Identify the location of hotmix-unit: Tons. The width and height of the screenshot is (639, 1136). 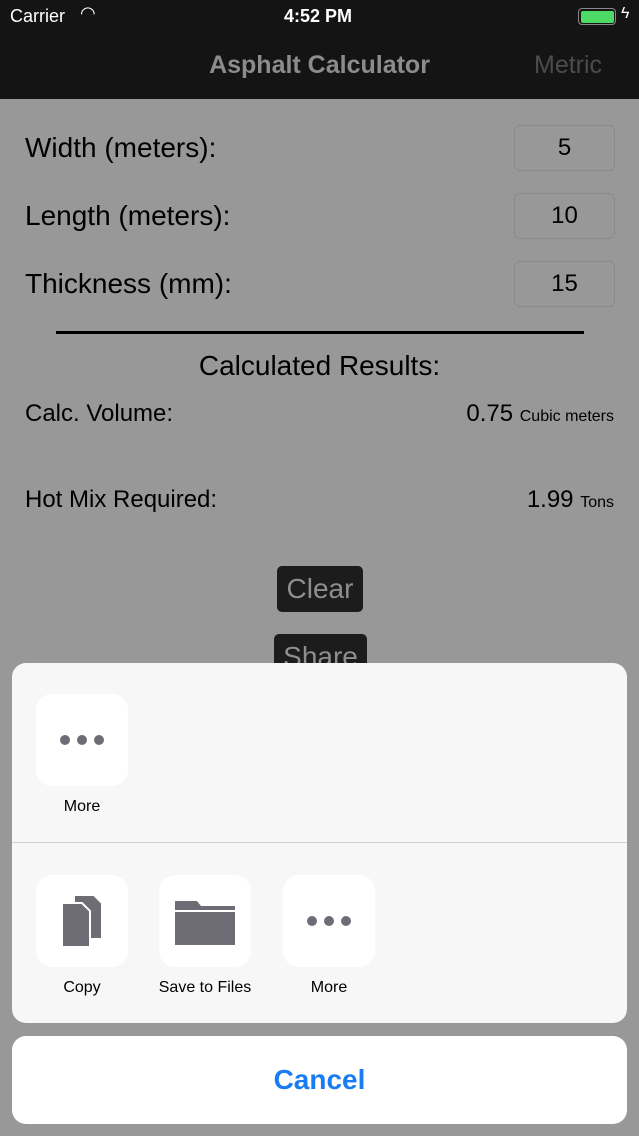
(597, 502).